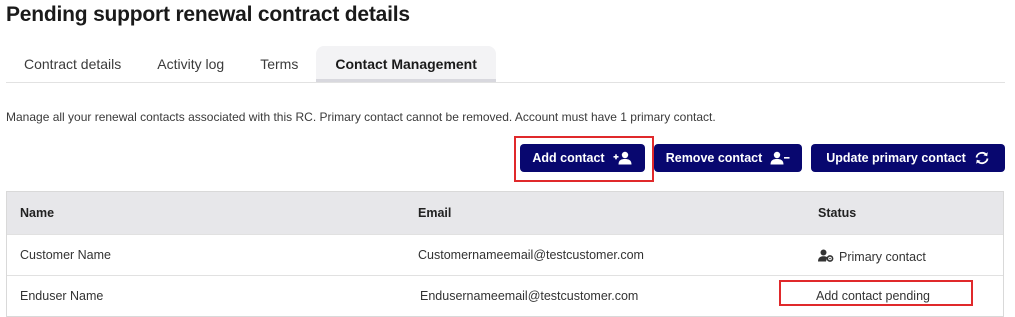 The width and height of the screenshot is (1015, 317). Describe the element at coordinates (208, 14) in the screenshot. I see `page-title: Pending support renewal contract details` at that location.